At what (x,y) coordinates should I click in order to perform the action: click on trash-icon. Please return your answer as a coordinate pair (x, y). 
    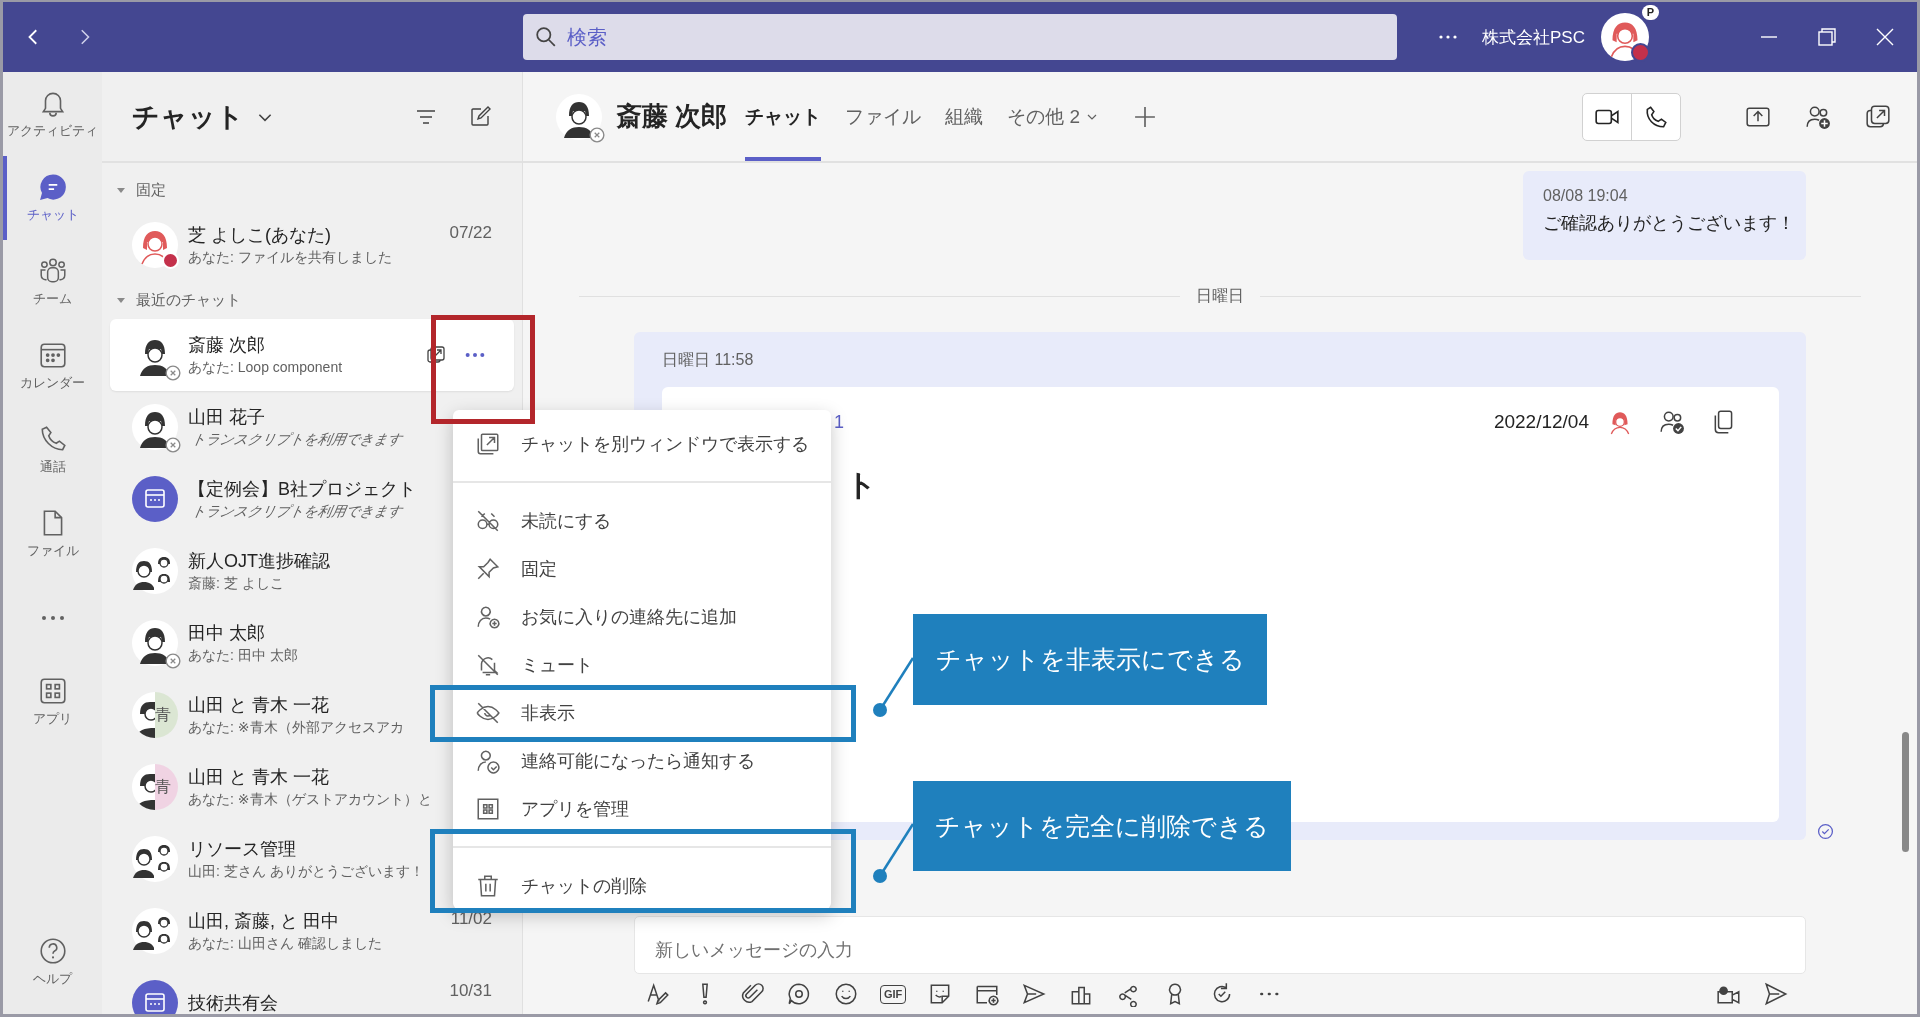
    Looking at the image, I should click on (488, 886).